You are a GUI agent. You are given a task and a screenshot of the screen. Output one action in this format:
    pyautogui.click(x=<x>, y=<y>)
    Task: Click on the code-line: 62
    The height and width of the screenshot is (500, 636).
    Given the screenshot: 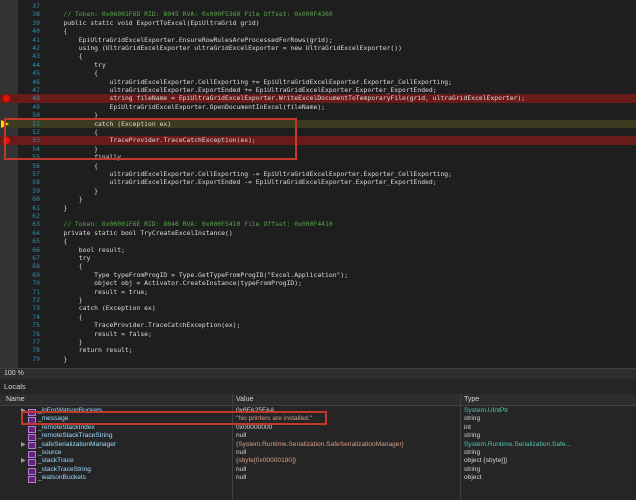 What is the action you would take?
    pyautogui.click(x=318, y=216)
    